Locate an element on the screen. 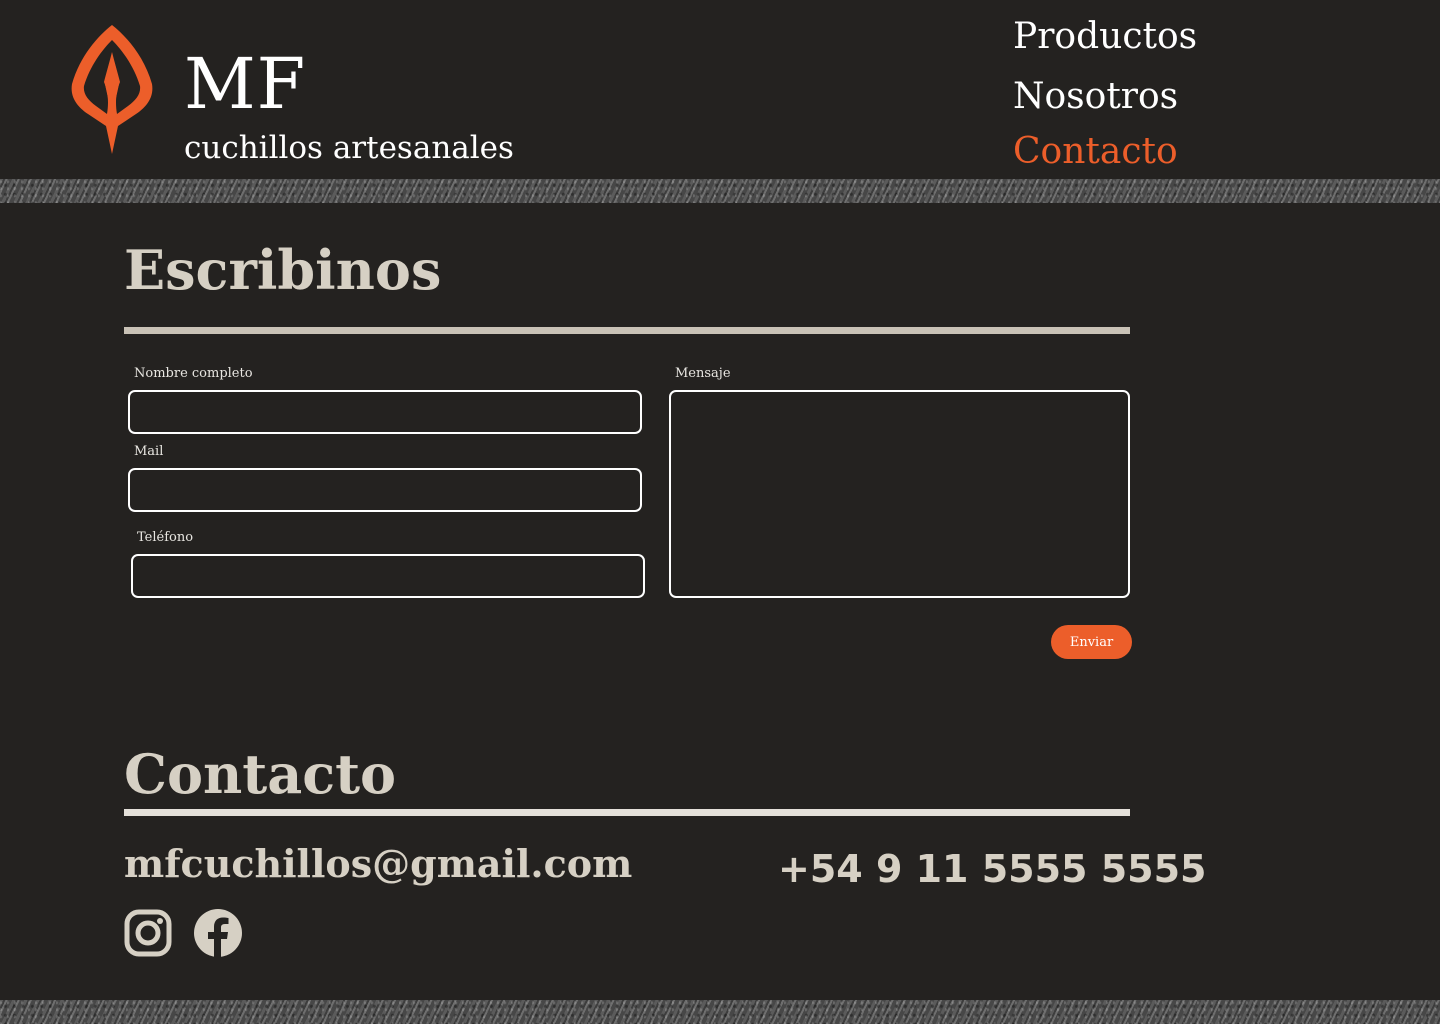 The image size is (1440, 1024). form-section-title: Escribinos is located at coordinates (283, 270).